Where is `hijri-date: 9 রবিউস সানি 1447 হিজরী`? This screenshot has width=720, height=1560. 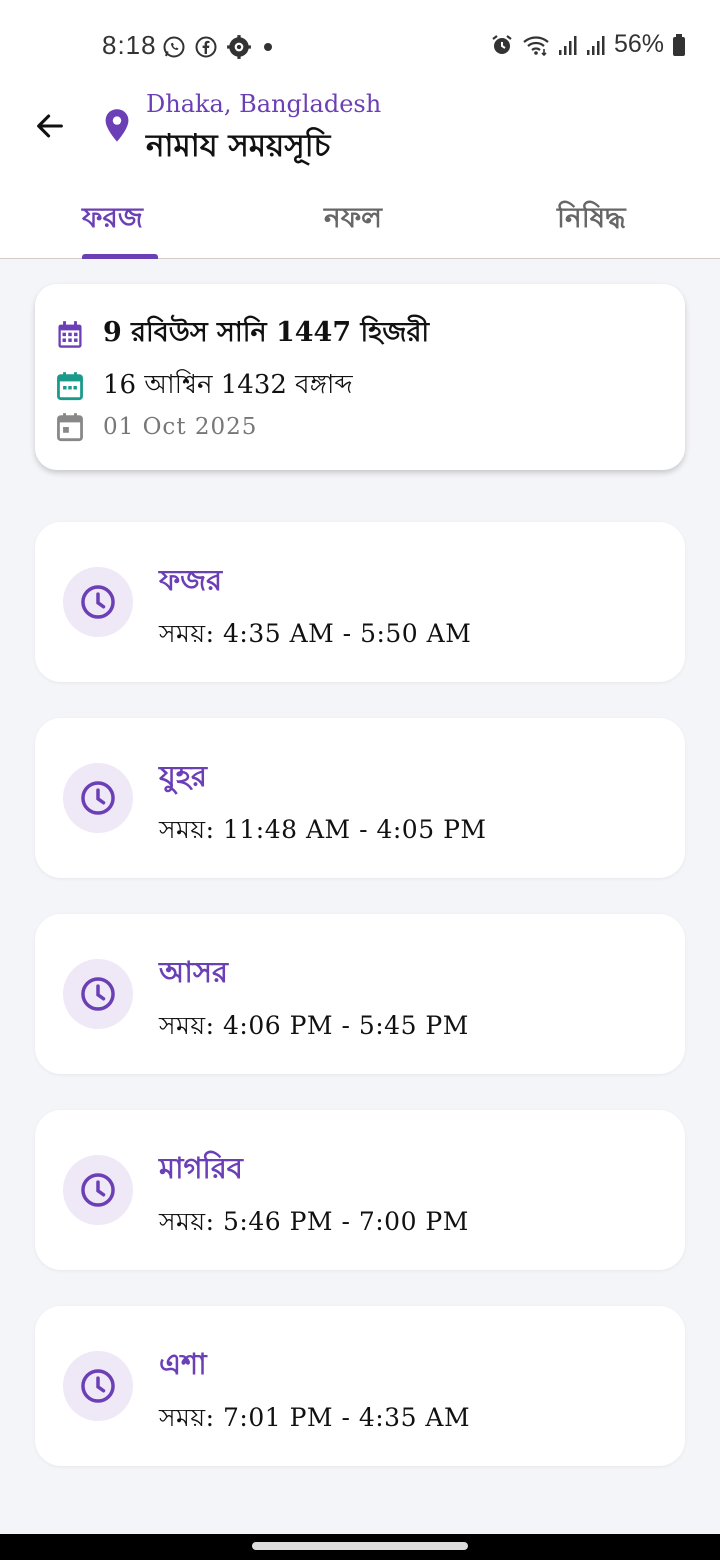
hijri-date: 9 রবিউস সানি 1447 হিজরী is located at coordinates (266, 332).